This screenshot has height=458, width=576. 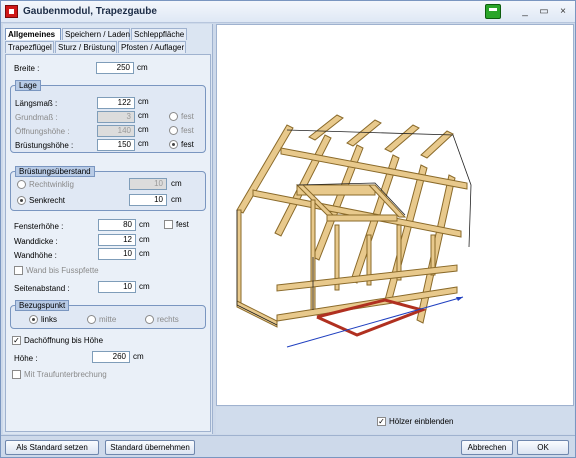 What do you see at coordinates (108, 314) in the screenshot?
I see `bezugspunkt-group: Bezugspunkt links mitte rechts` at bounding box center [108, 314].